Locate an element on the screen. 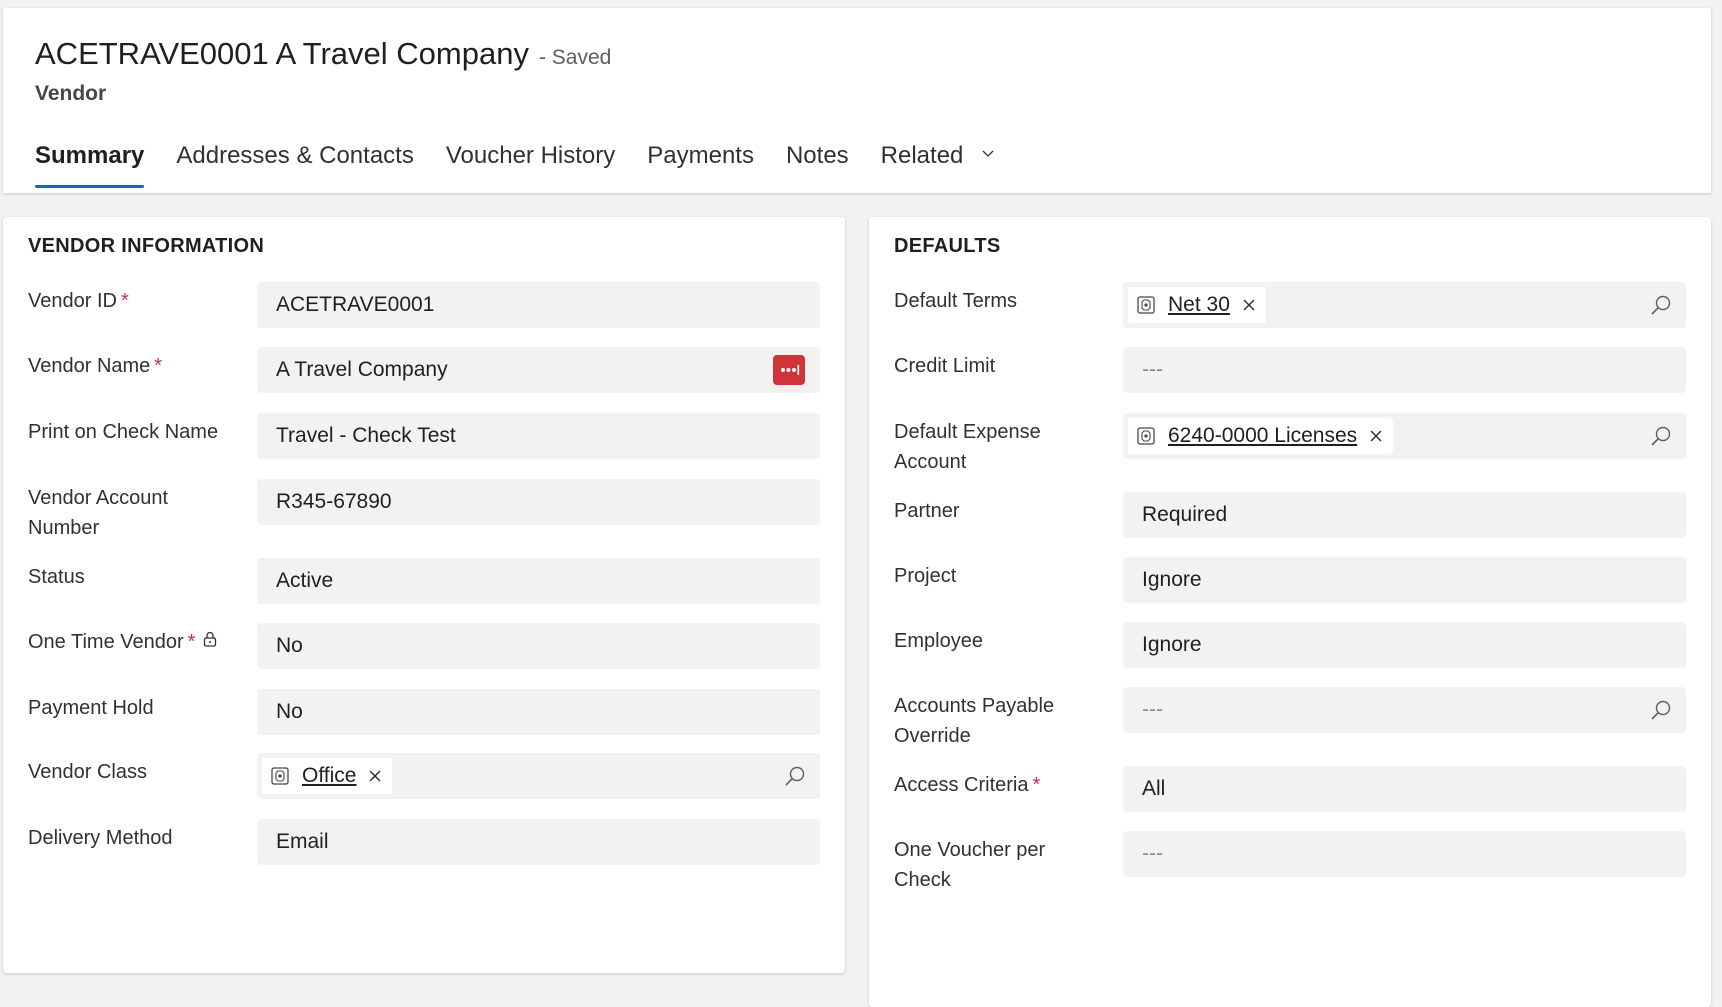 This screenshot has height=1007, width=1722. default-expense-account-tag: 6240-0000 Licenses is located at coordinates (1261, 436).